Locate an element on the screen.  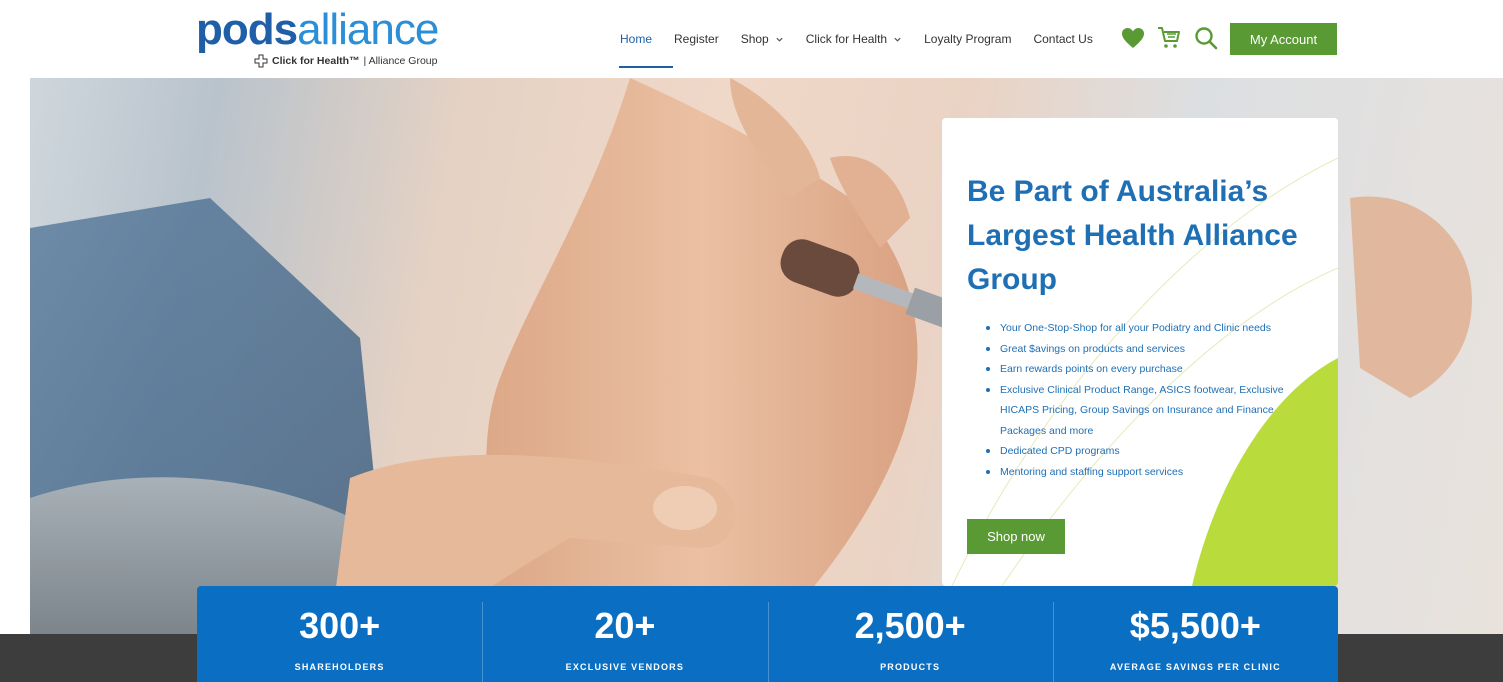
wishlist-button is located at coordinates (1133, 38).